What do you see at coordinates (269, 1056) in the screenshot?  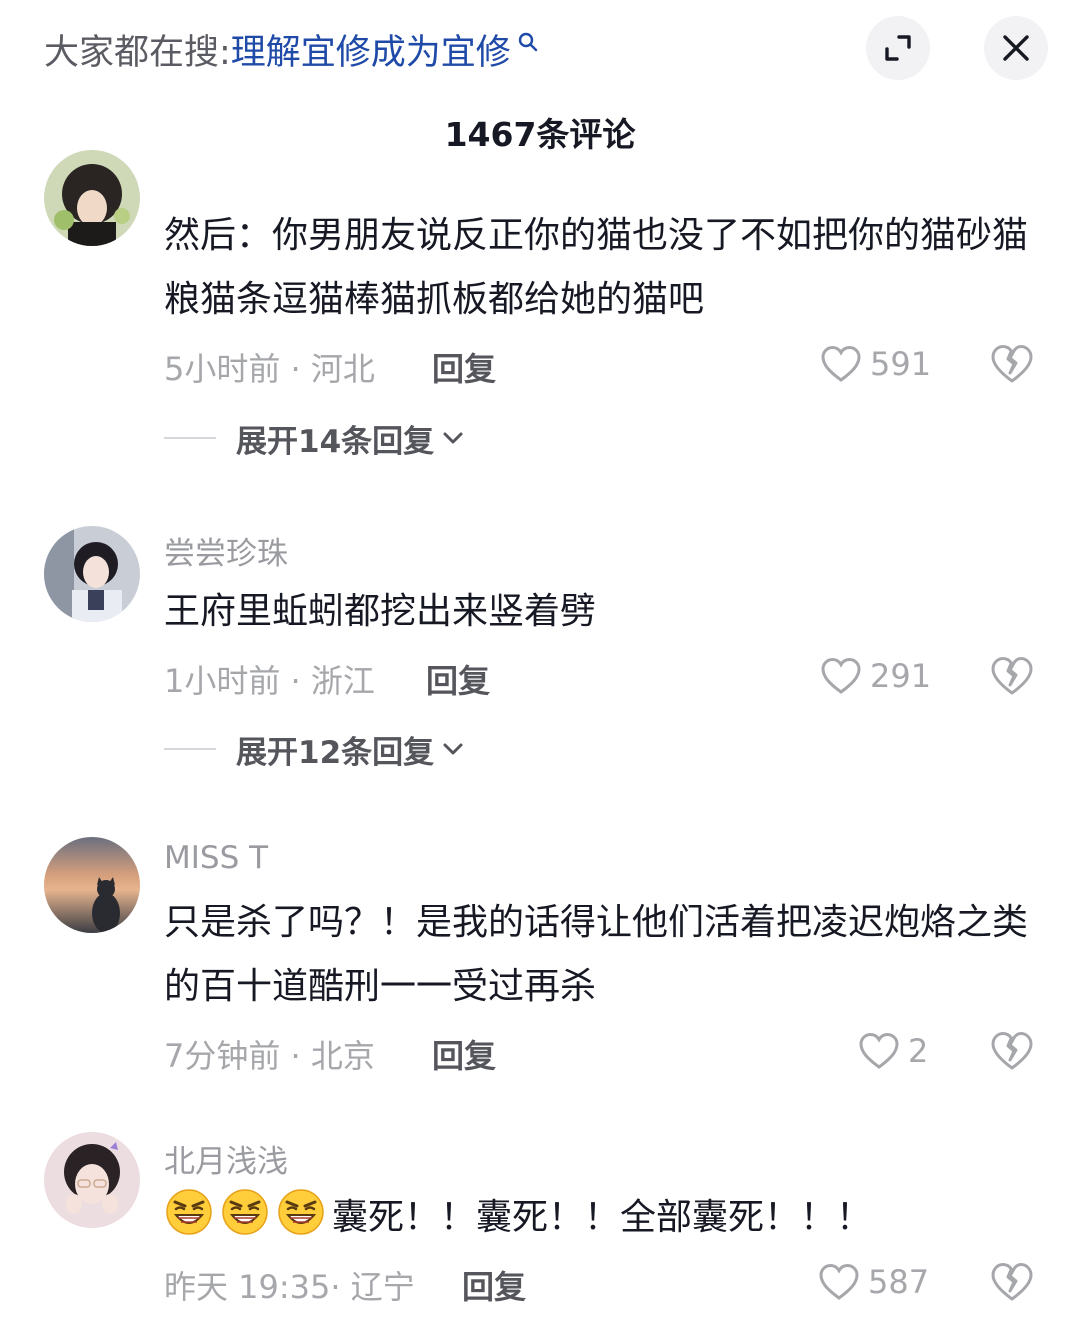 I see `comment-meta: 7分钟前 · 北京` at bounding box center [269, 1056].